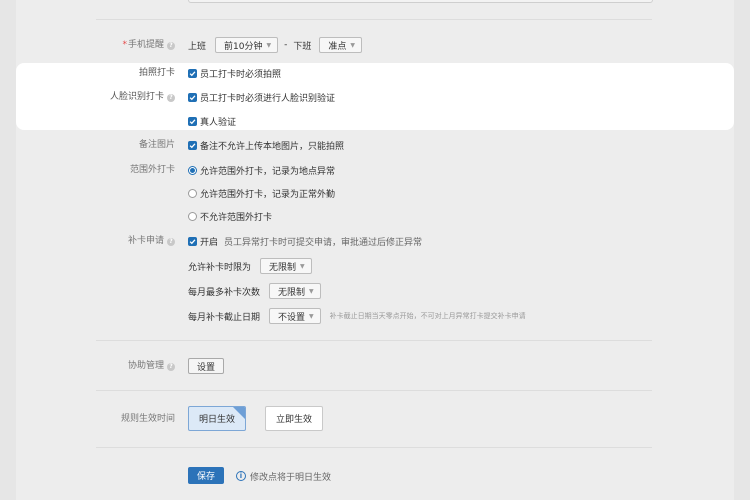 The width and height of the screenshot is (750, 500). I want to click on time-limit-select: 无限制 ▼, so click(286, 266).